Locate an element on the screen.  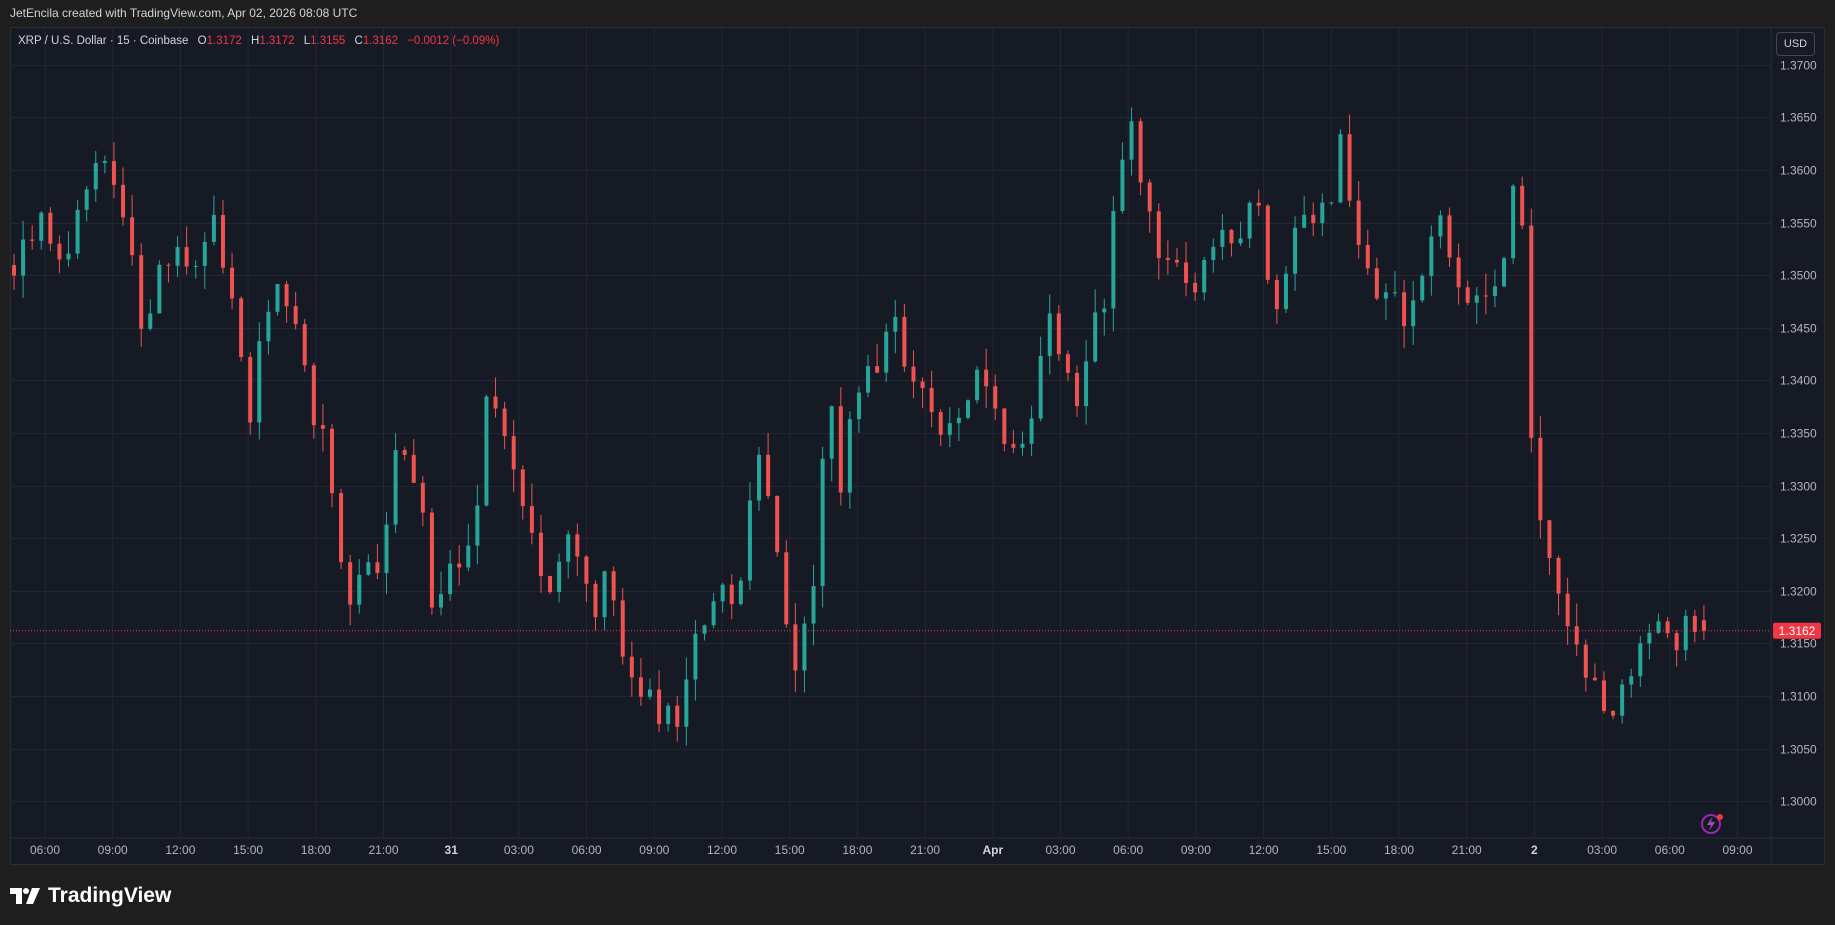
low-value: 1.3155 is located at coordinates (328, 41).